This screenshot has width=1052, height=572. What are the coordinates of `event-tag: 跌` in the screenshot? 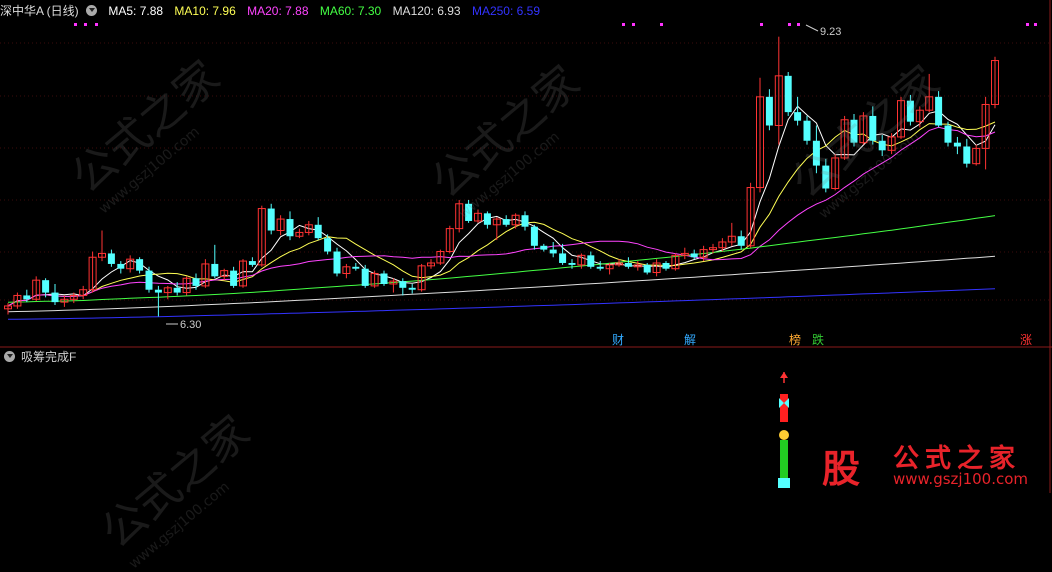 It's located at (818, 339).